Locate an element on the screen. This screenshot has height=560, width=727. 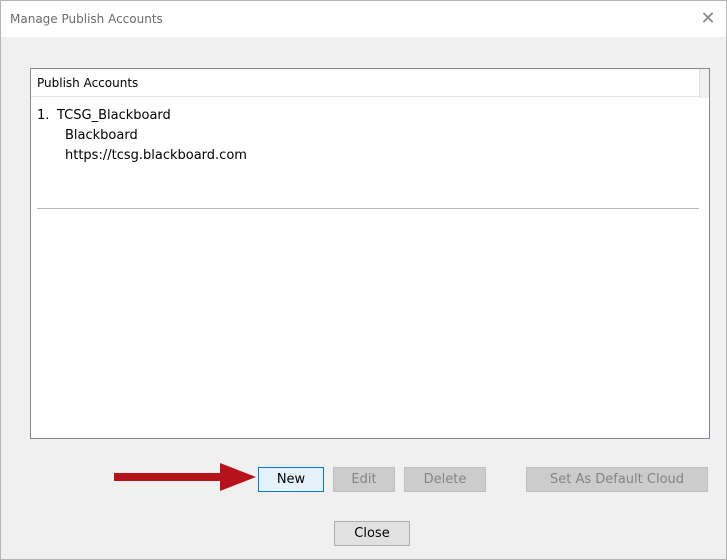
set-as-default-cloud-button: Set As Default Cloud is located at coordinates (617, 479).